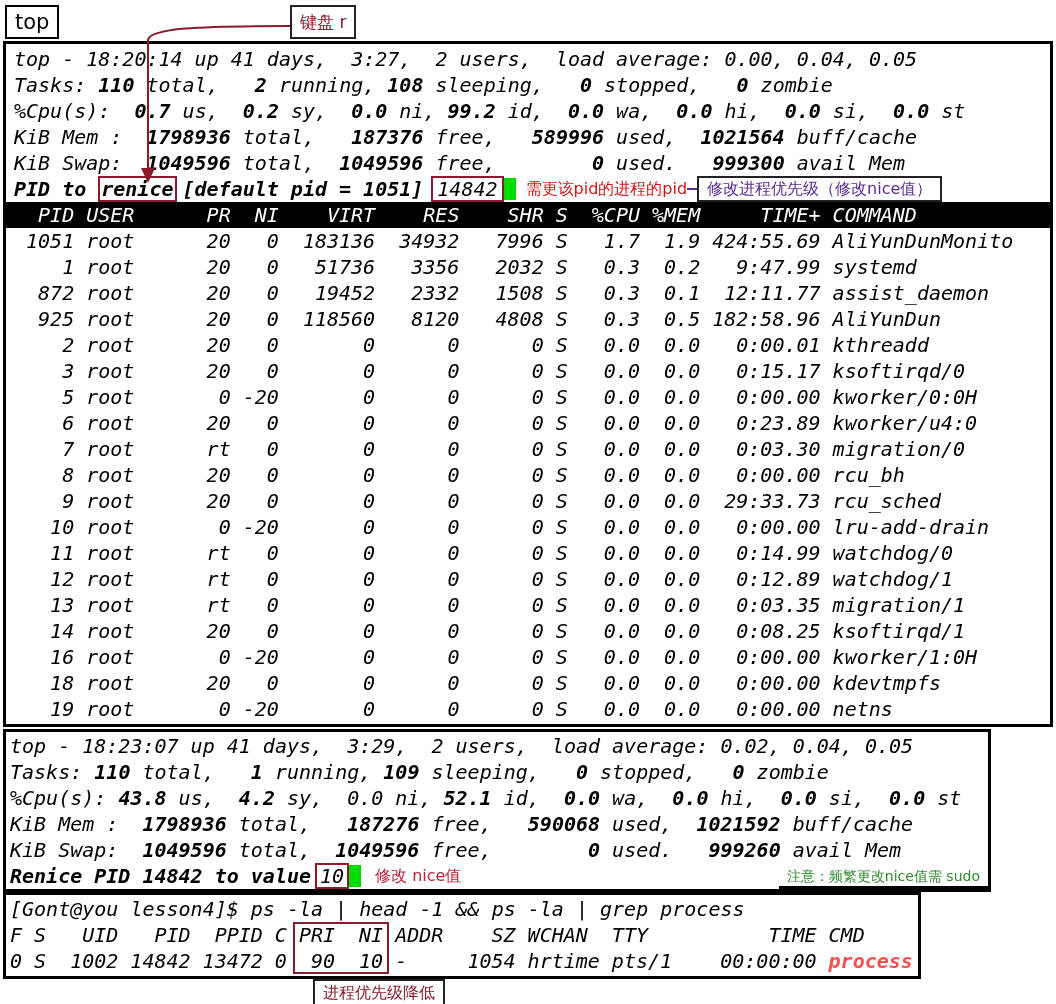 The height and width of the screenshot is (1004, 1056). What do you see at coordinates (322, 961) in the screenshot?
I see `table-cell-text: 90` at bounding box center [322, 961].